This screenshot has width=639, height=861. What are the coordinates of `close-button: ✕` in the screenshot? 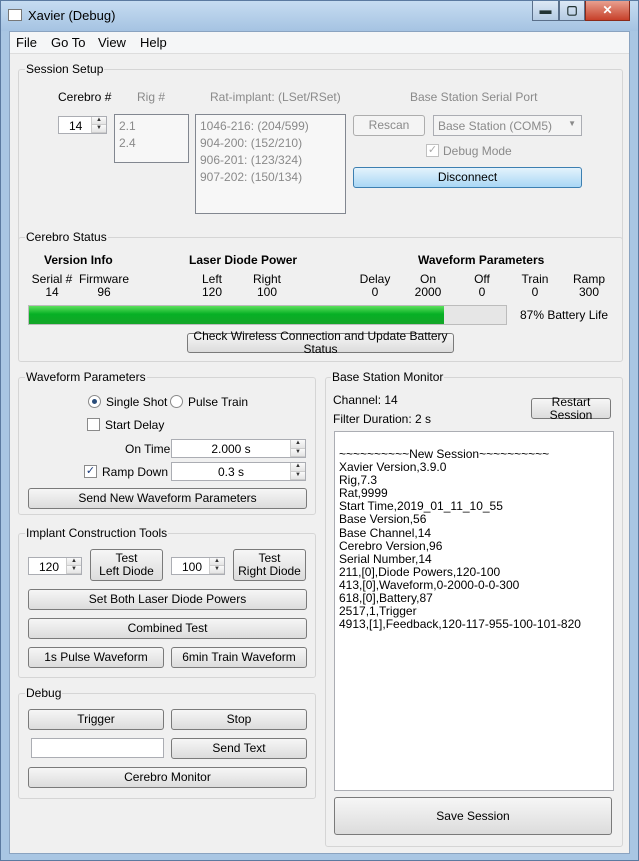 It's located at (607, 11).